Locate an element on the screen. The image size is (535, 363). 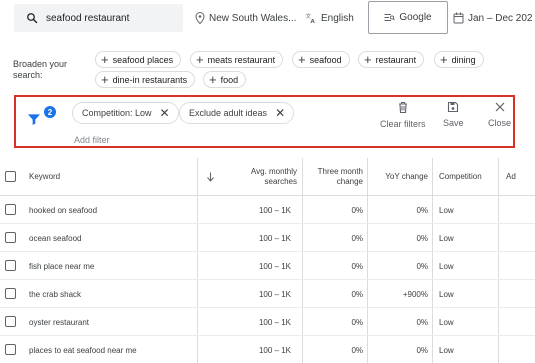
close-button: Close is located at coordinates (499, 114).